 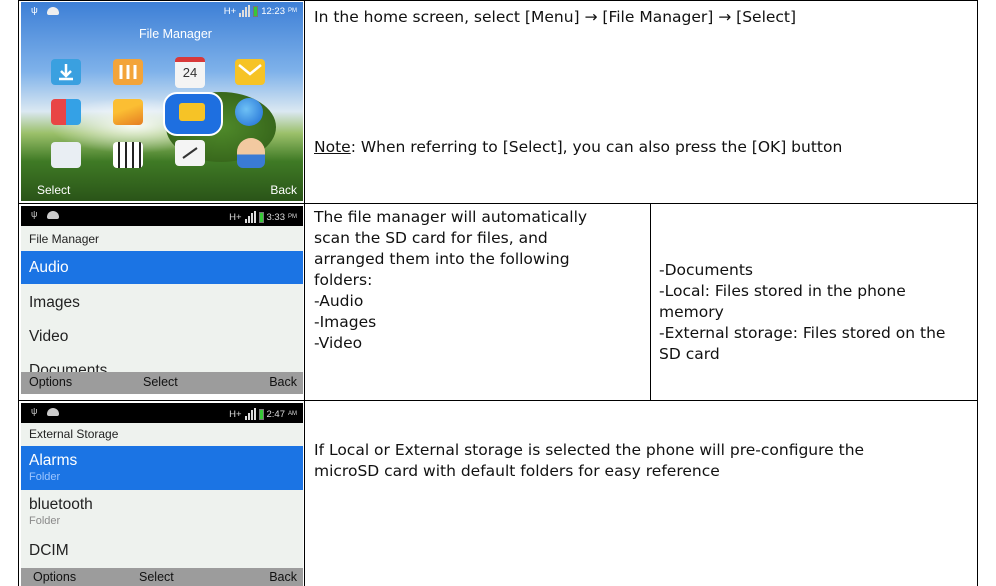 What do you see at coordinates (276, 217) in the screenshot?
I see `status-time: 3:33` at bounding box center [276, 217].